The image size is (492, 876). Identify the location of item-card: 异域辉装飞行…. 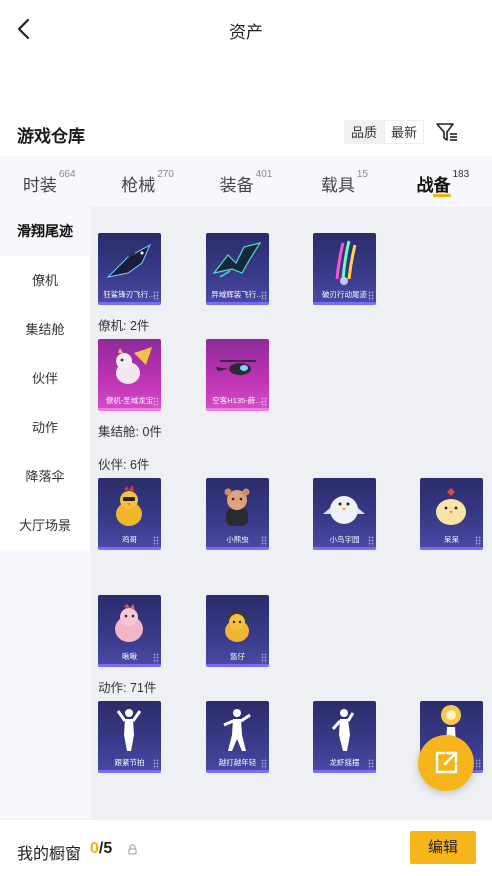
(237, 269).